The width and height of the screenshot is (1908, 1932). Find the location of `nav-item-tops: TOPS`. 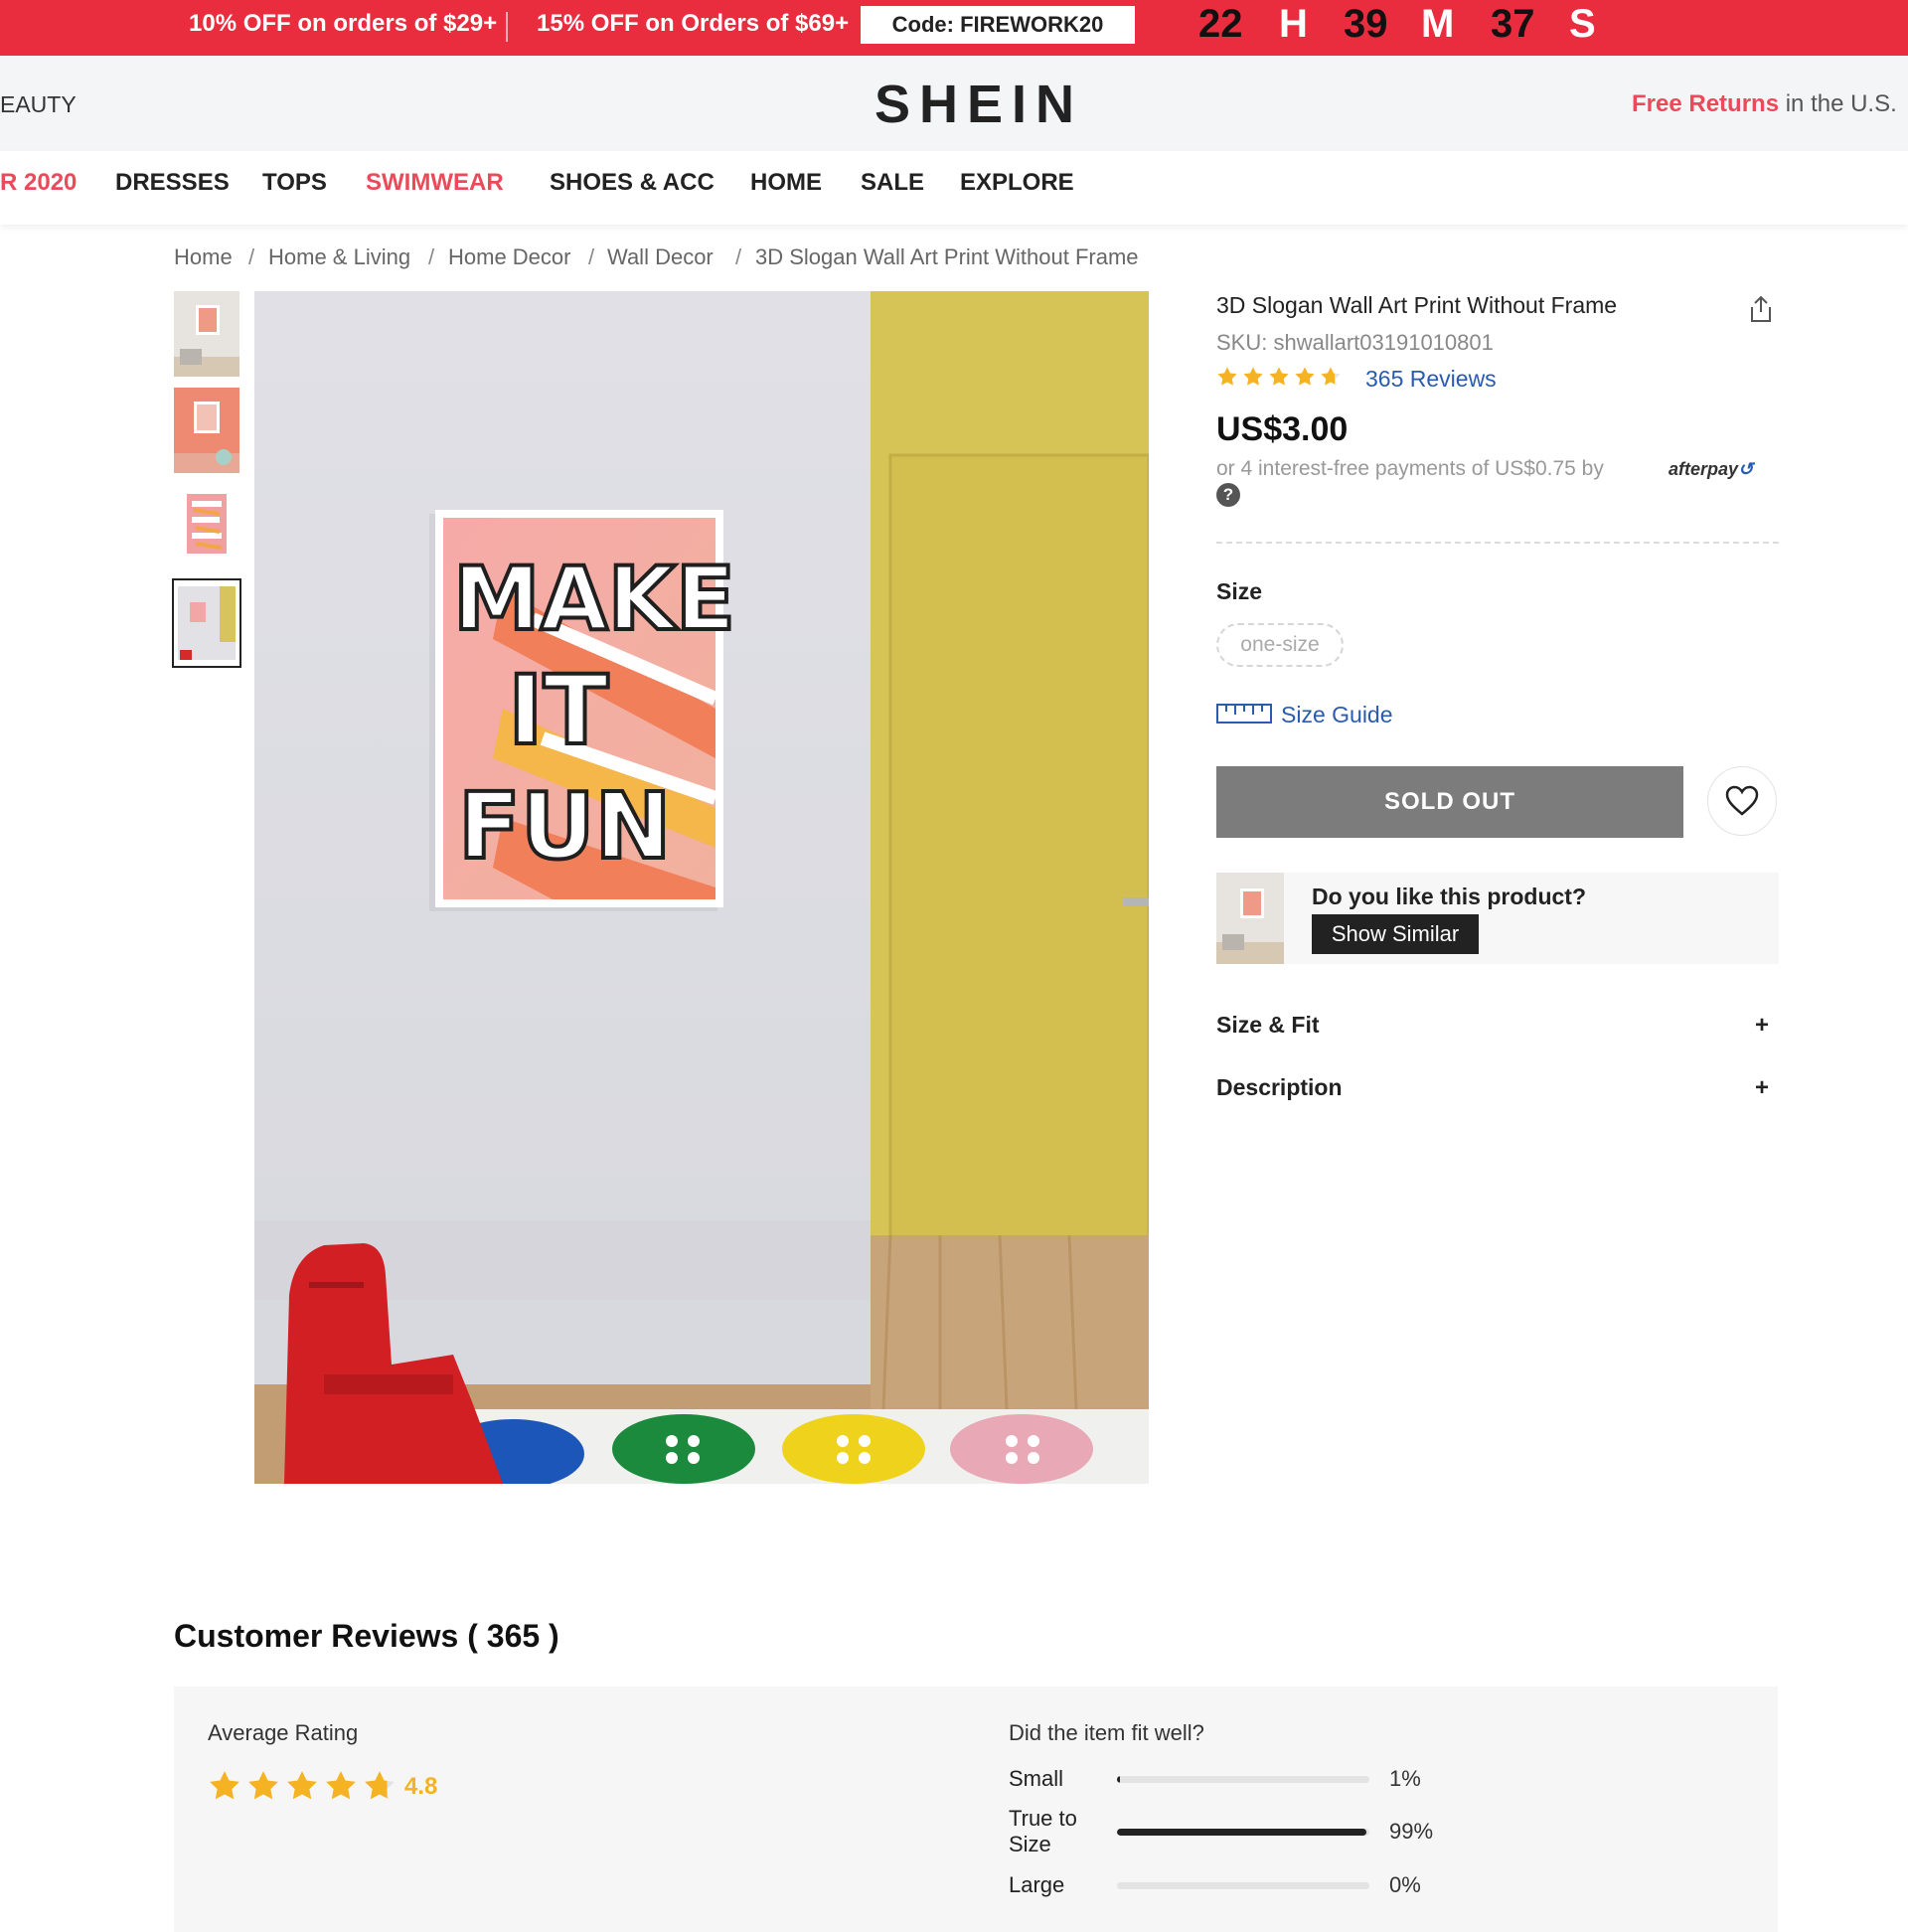

nav-item-tops: TOPS is located at coordinates (294, 183).